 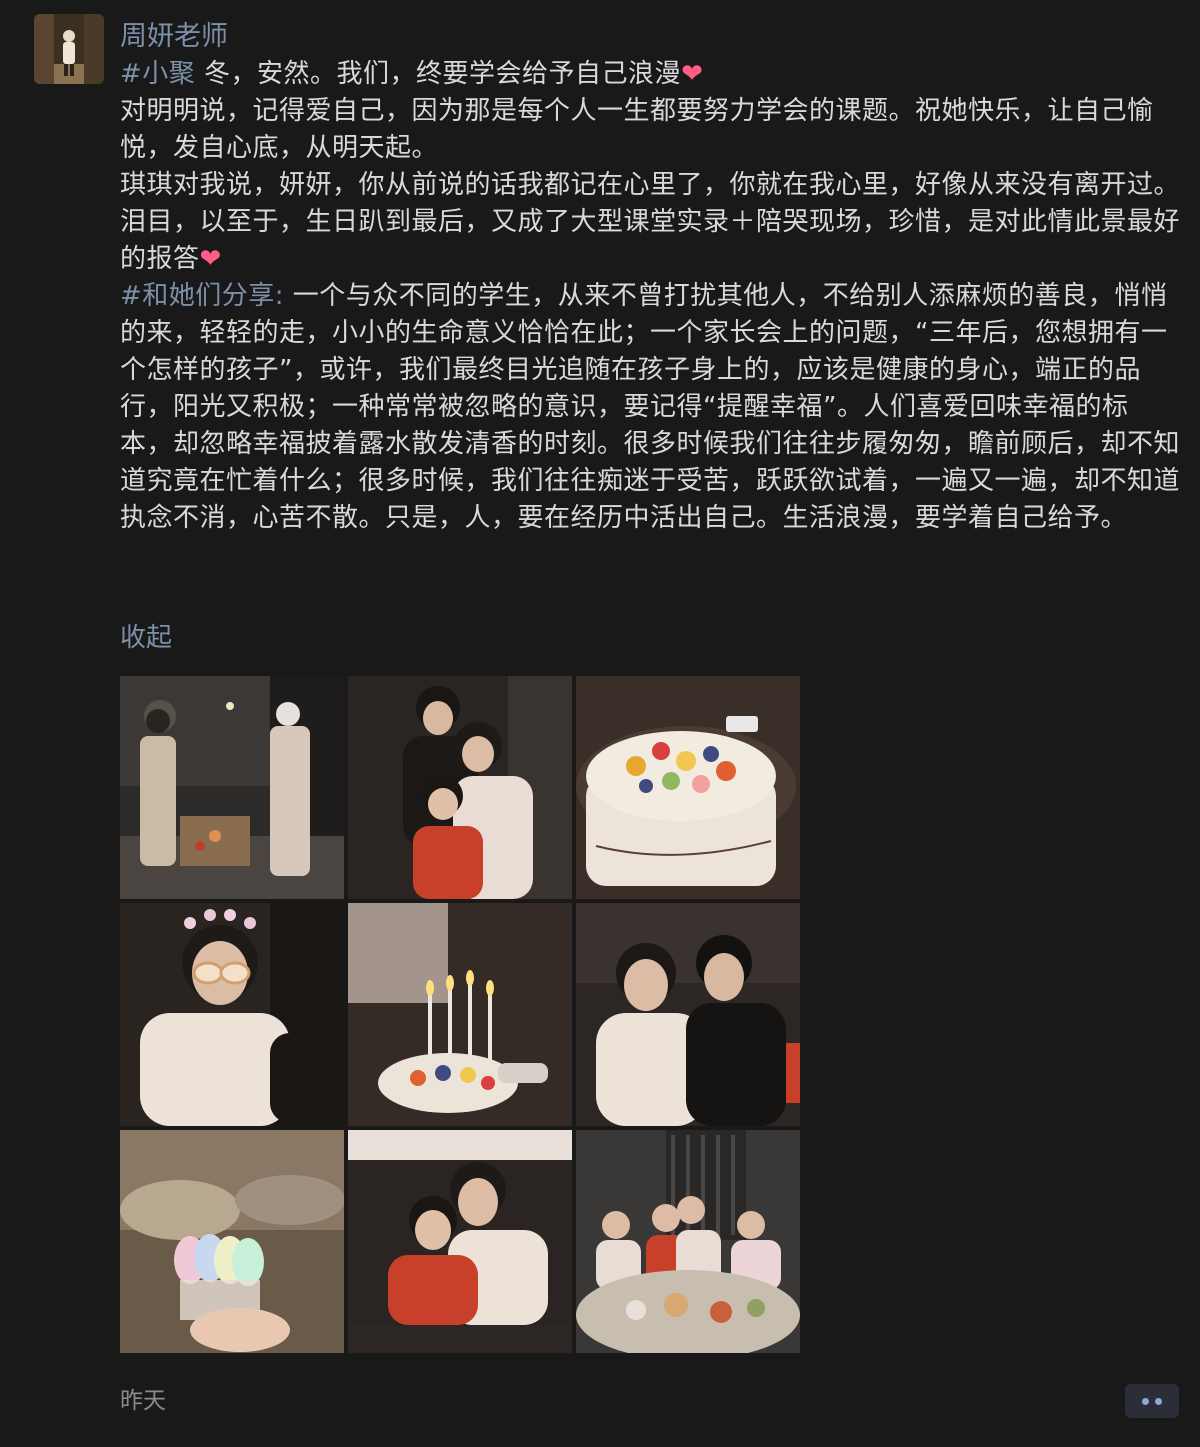 I want to click on post-text: 冬，安然。我们，终要学会给予自己浪漫, so click(x=438, y=74).